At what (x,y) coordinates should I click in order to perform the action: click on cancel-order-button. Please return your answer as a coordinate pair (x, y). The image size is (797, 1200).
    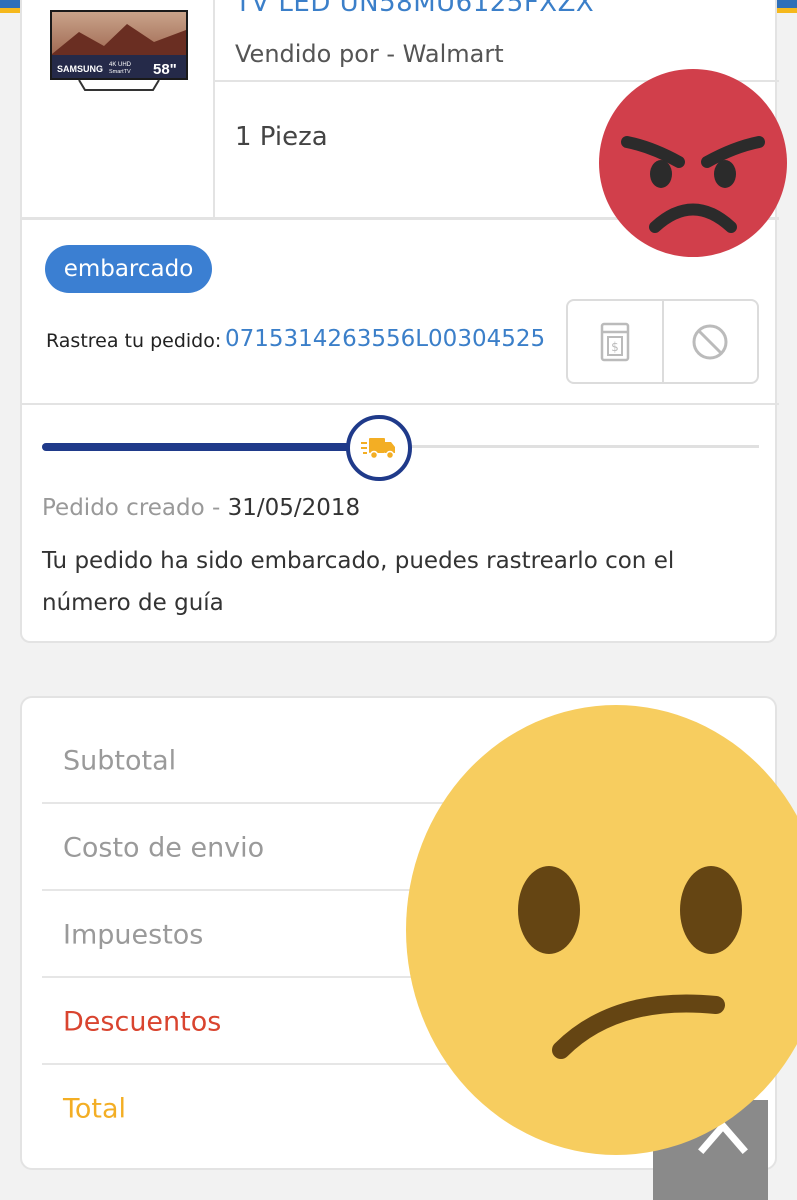
    Looking at the image, I should click on (709, 341).